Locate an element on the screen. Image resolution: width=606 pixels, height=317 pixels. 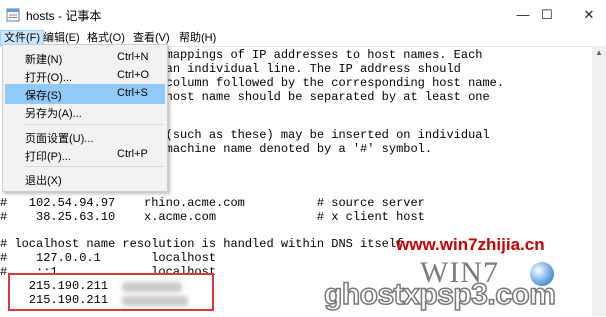
menu-item-exit: 退出(X) is located at coordinates (85, 179).